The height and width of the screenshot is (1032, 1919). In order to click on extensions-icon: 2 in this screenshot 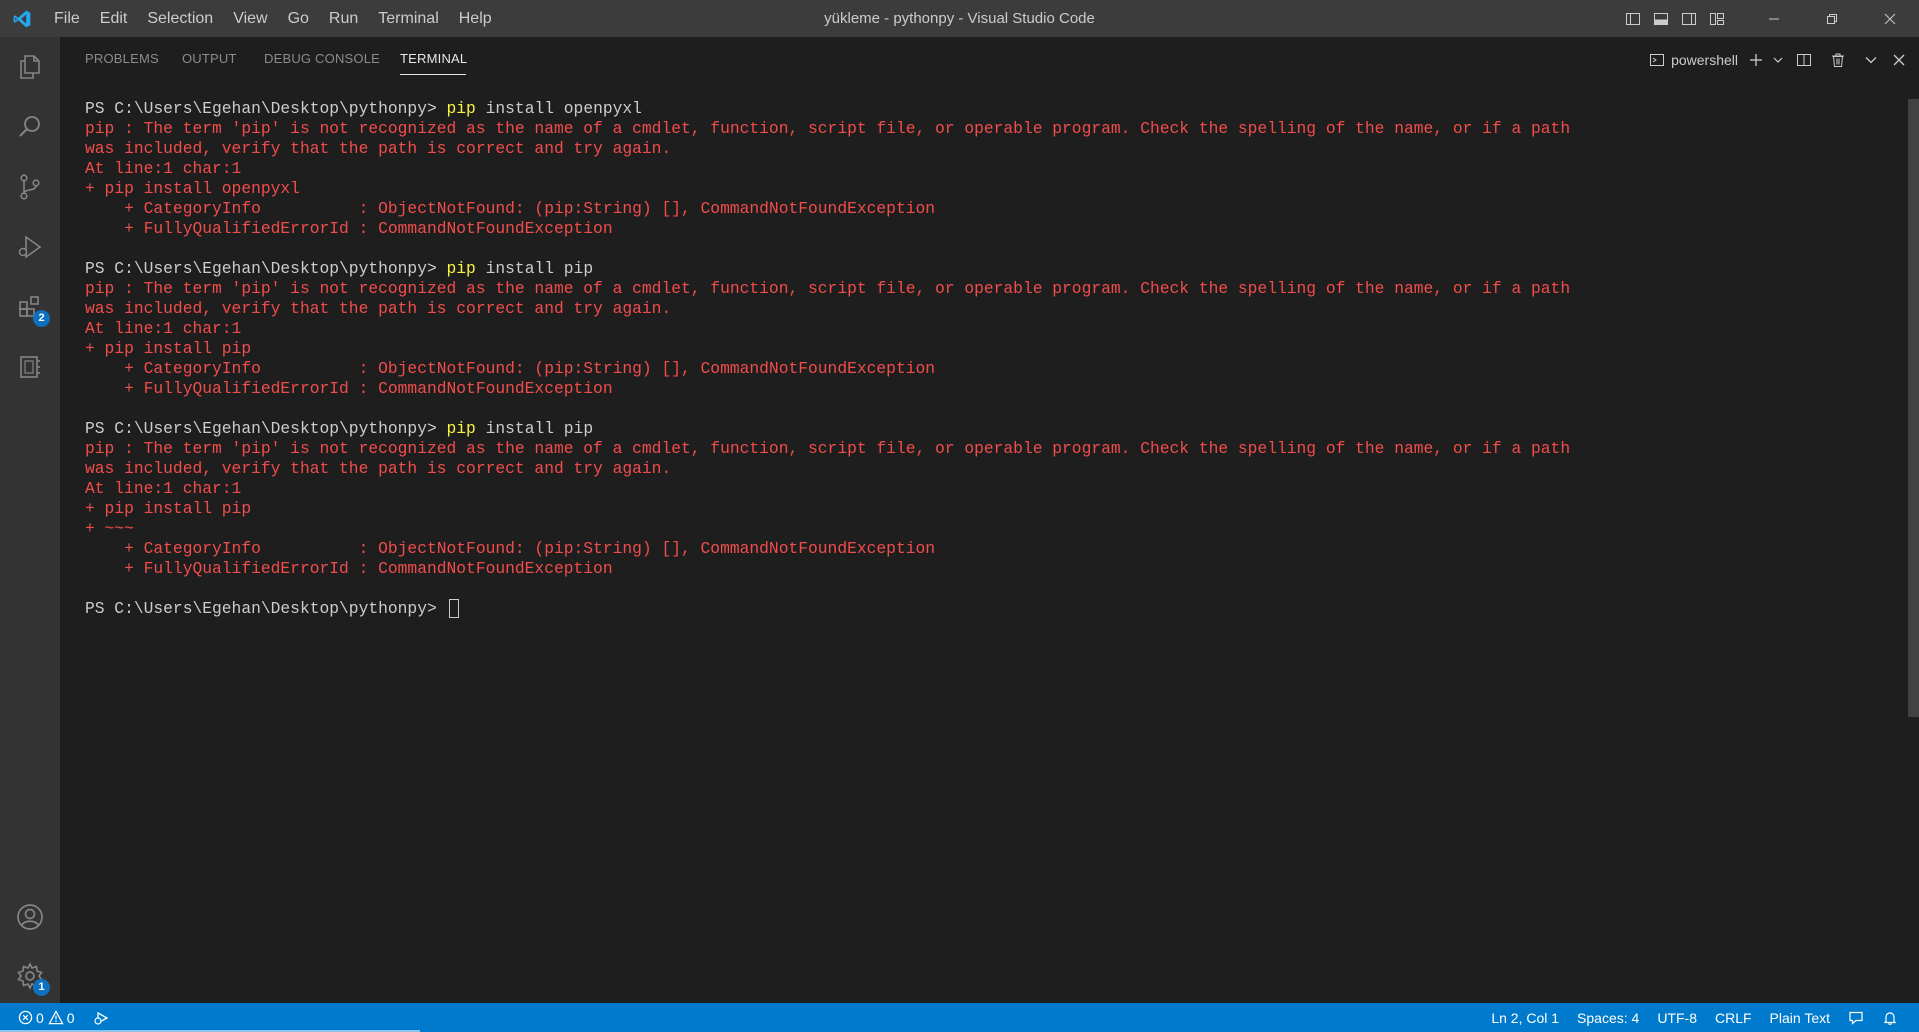, I will do `click(30, 307)`.